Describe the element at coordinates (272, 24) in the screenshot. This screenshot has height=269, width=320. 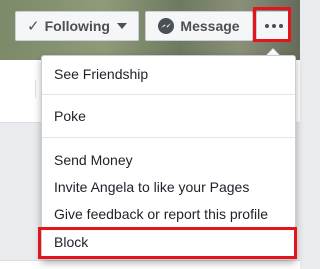
I see `more-button-highlight` at that location.